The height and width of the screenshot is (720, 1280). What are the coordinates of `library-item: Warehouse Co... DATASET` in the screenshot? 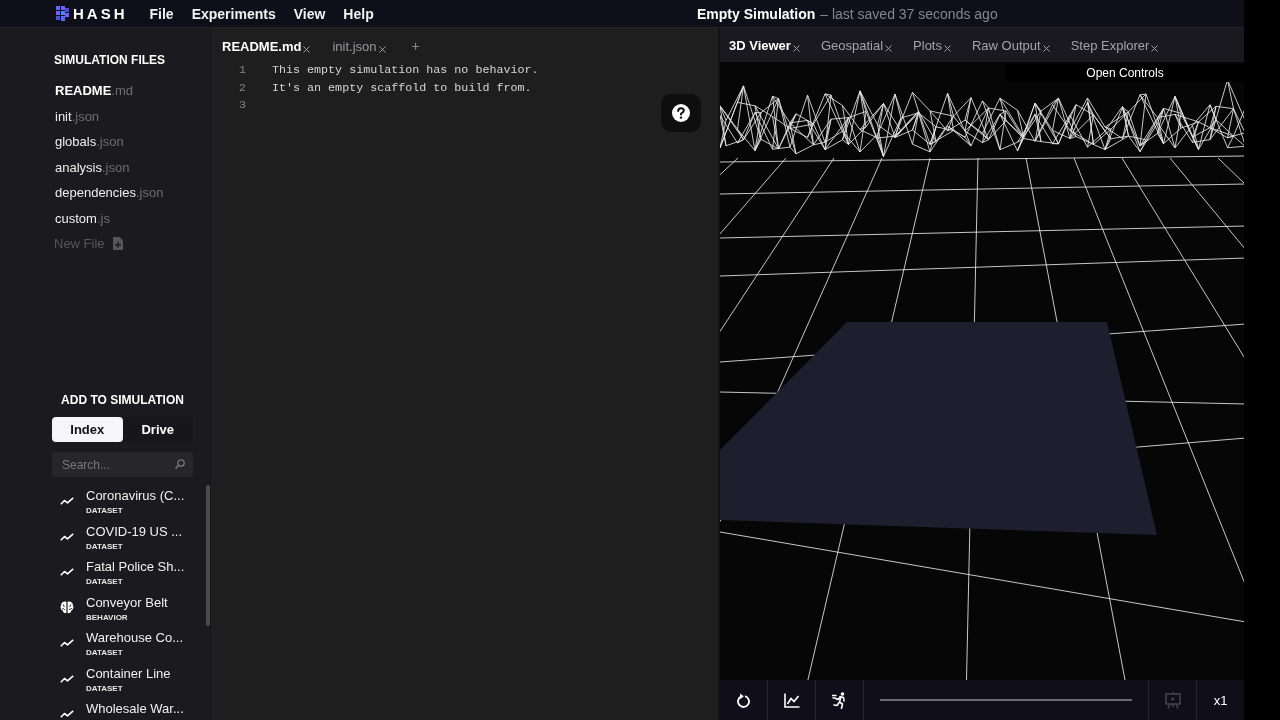 It's located at (128, 645).